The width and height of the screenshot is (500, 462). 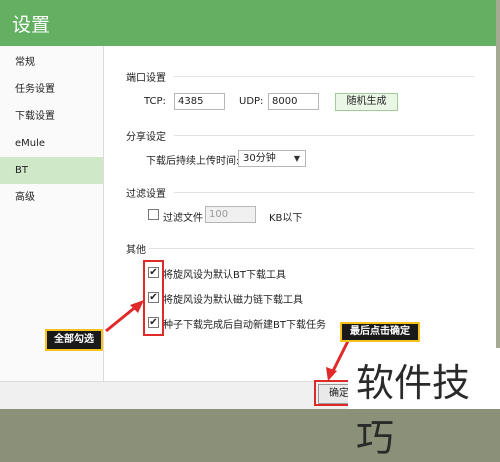 I want to click on port-section-title: 端口设置, so click(x=146, y=78).